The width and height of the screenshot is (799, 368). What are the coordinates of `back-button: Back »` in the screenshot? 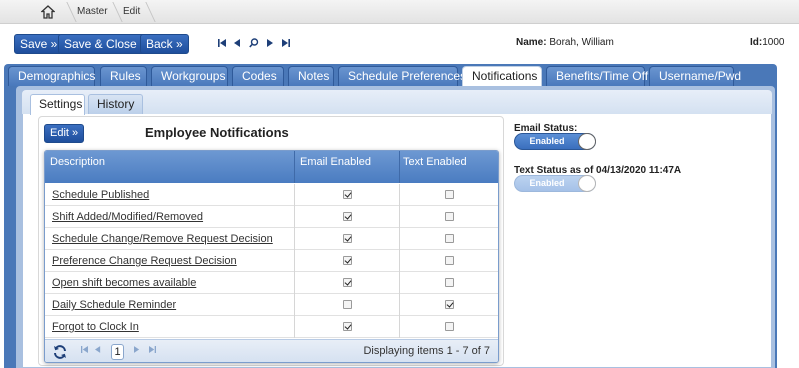 It's located at (164, 44).